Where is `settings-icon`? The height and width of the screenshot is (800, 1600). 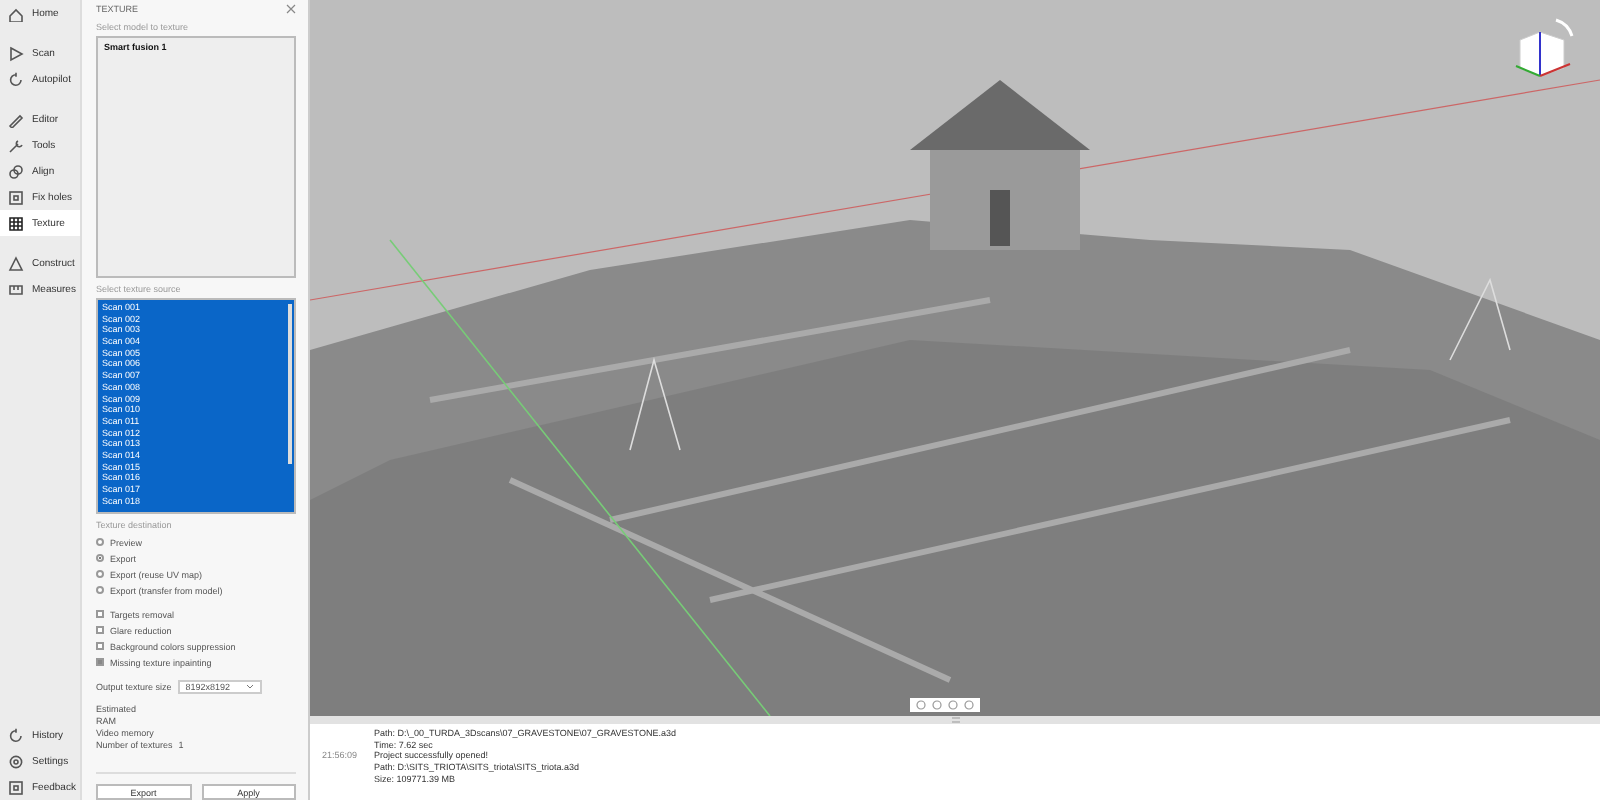 settings-icon is located at coordinates (16, 761).